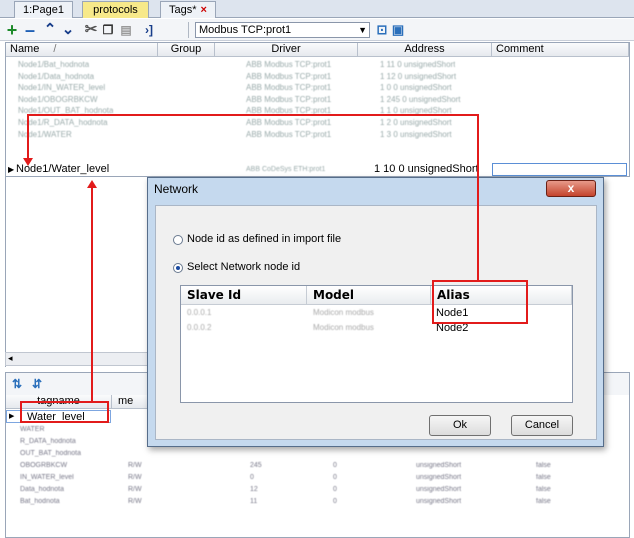  What do you see at coordinates (264, 239) in the screenshot?
I see `radio-label-import: Node id as defined in import file` at bounding box center [264, 239].